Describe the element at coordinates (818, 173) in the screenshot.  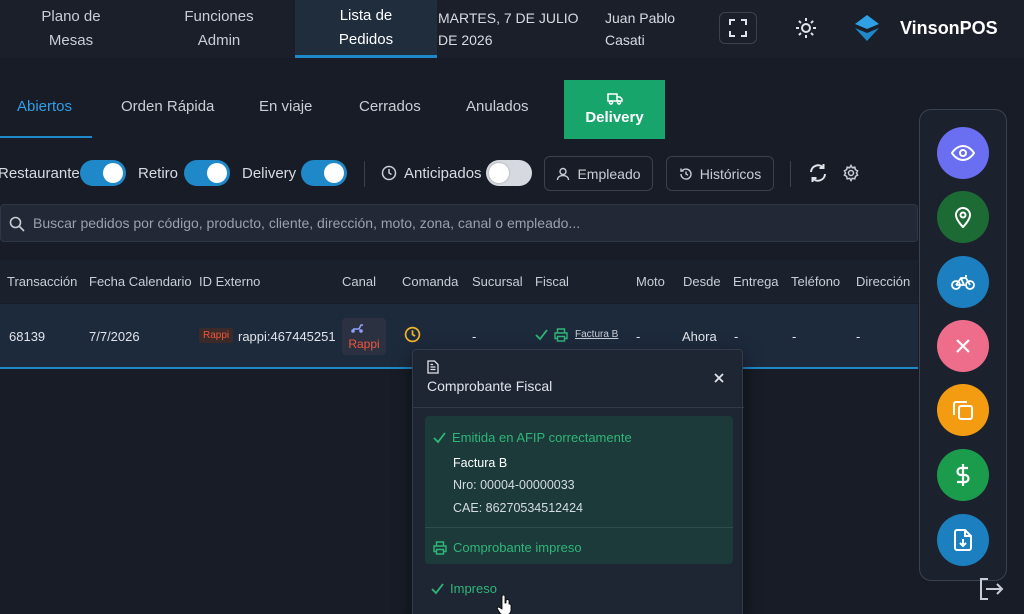
I see `refresh-icon` at that location.